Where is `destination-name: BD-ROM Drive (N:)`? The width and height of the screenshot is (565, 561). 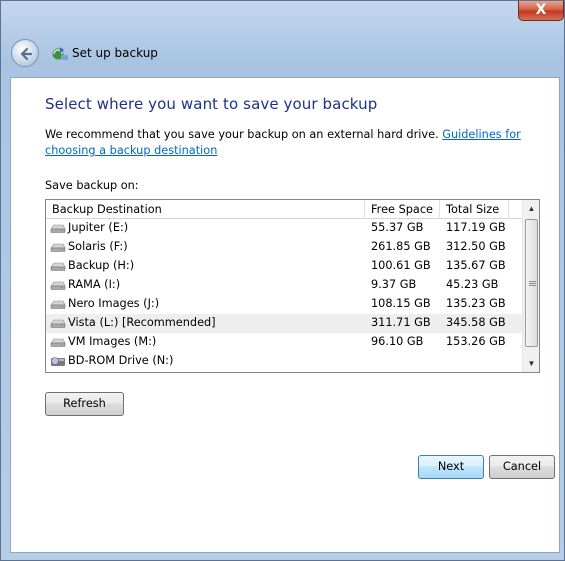
destination-name: BD-ROM Drive (N:) is located at coordinates (121, 360).